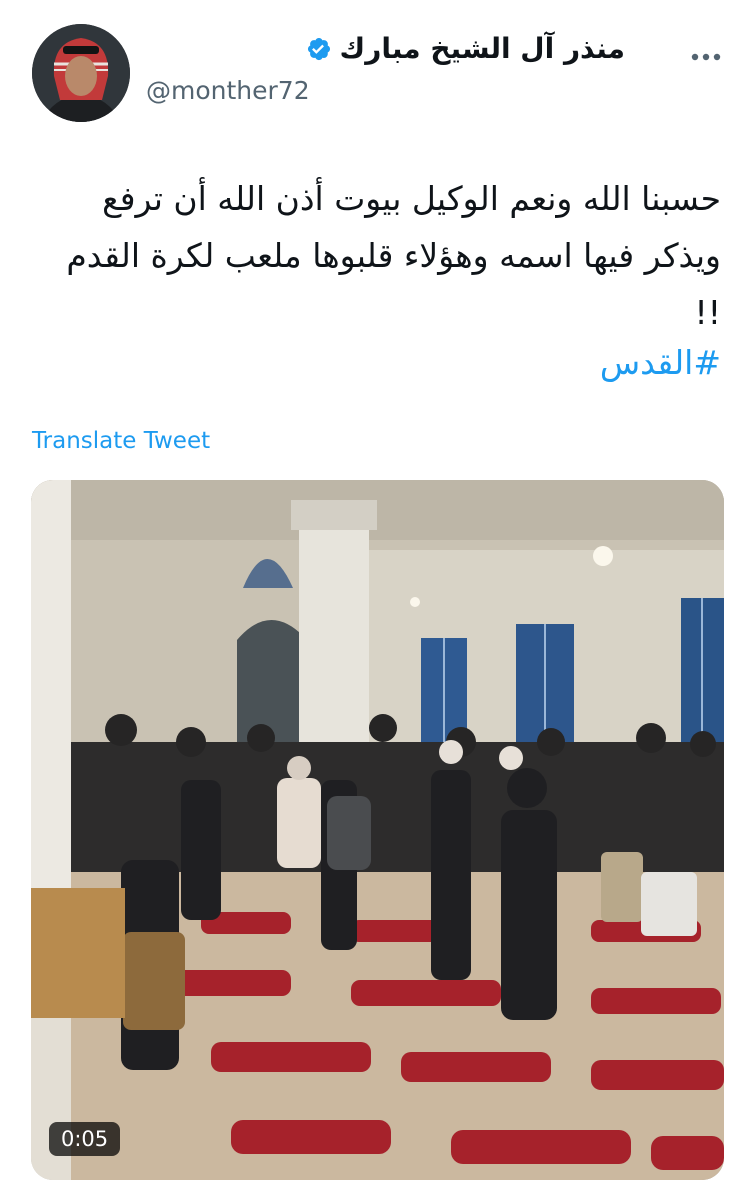 This screenshot has height=1200, width=755. I want to click on hashtag-link: #القدس, so click(660, 362).